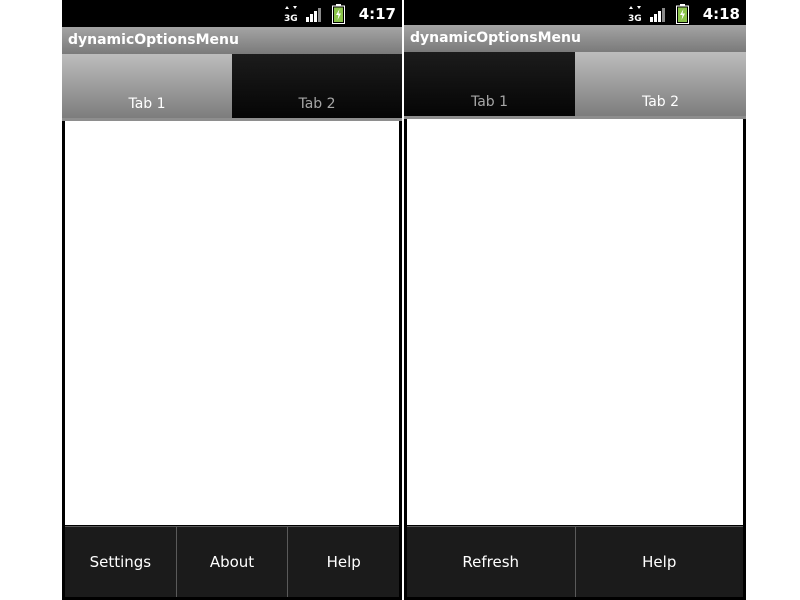 The width and height of the screenshot is (800, 600). I want to click on status-icons: 3G 4:18, so click(684, 13).